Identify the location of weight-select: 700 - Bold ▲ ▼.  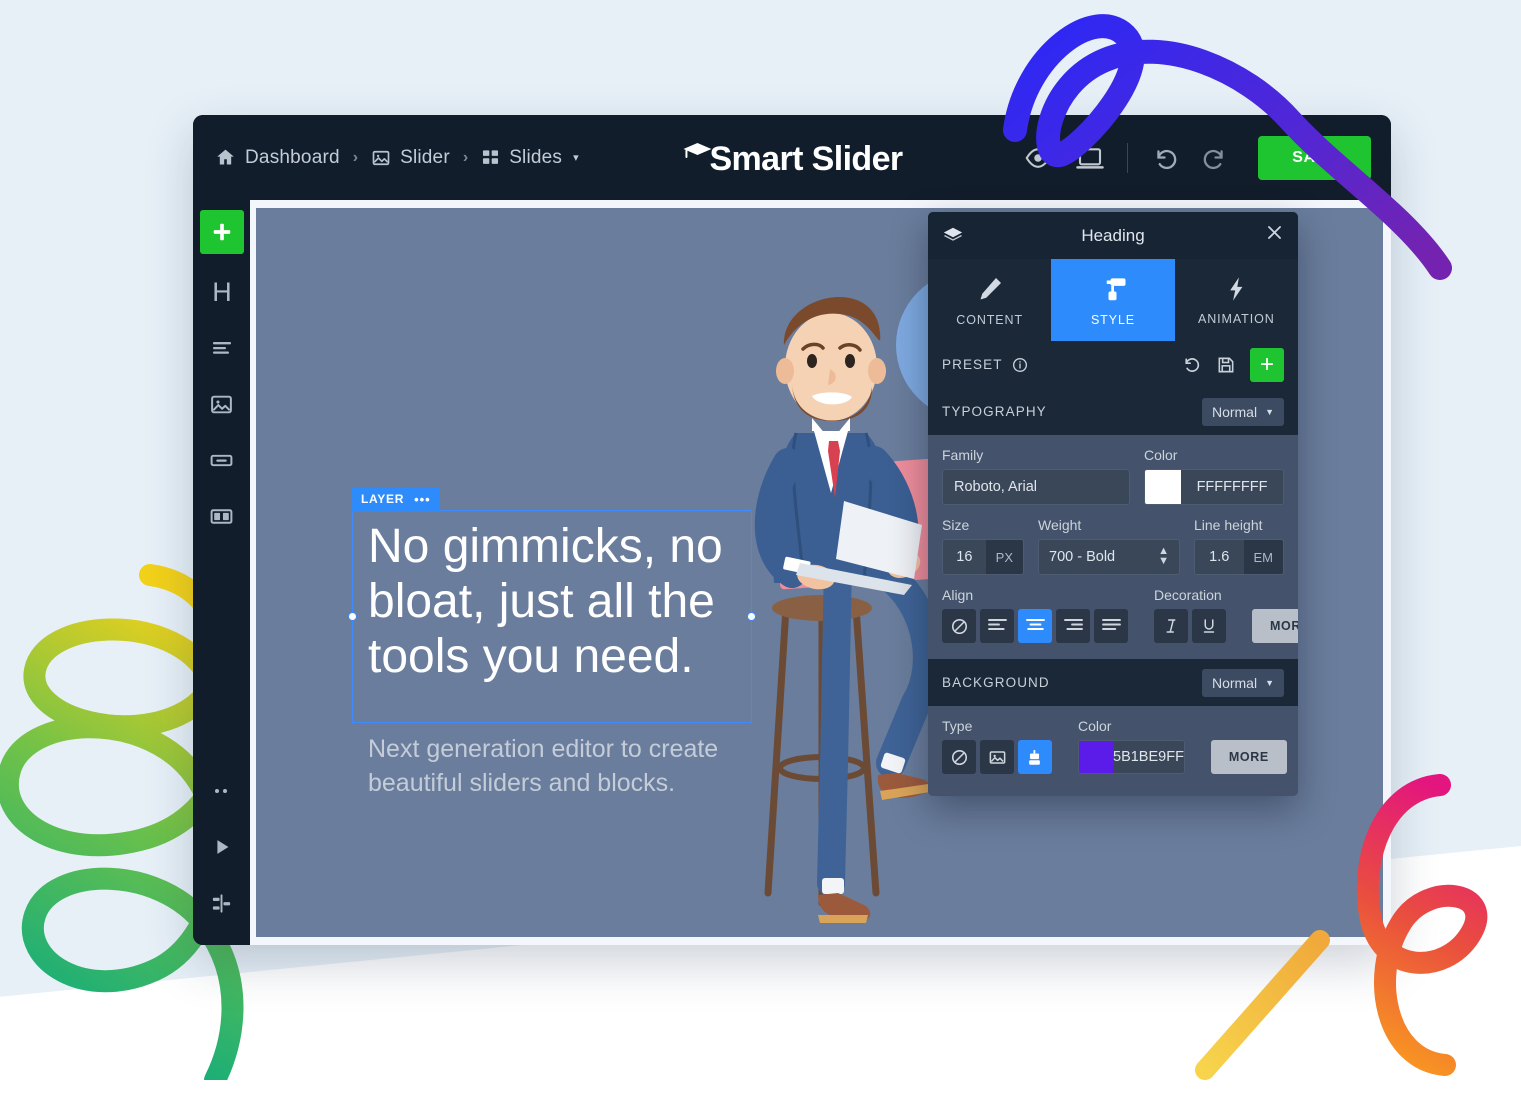
(1109, 557).